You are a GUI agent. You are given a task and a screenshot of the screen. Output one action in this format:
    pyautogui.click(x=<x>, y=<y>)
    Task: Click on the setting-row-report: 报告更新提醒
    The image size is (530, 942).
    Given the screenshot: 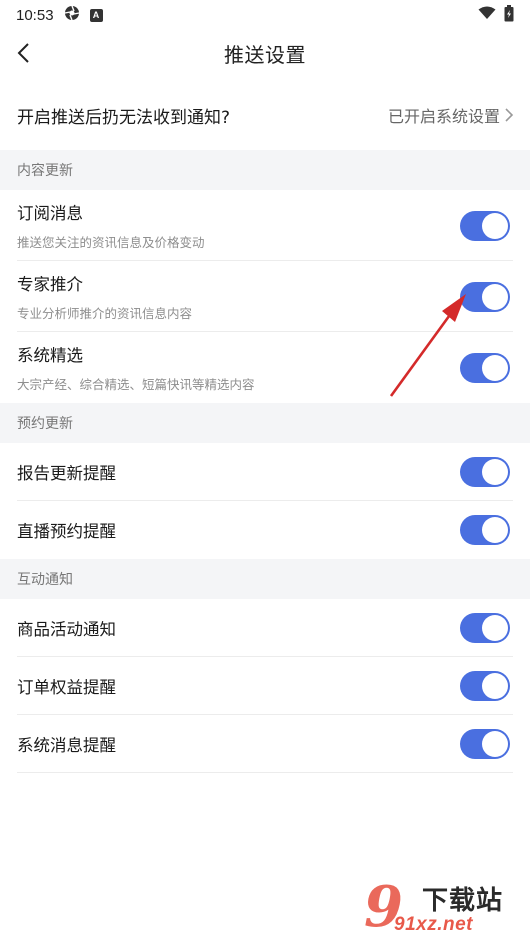 What is the action you would take?
    pyautogui.click(x=265, y=472)
    